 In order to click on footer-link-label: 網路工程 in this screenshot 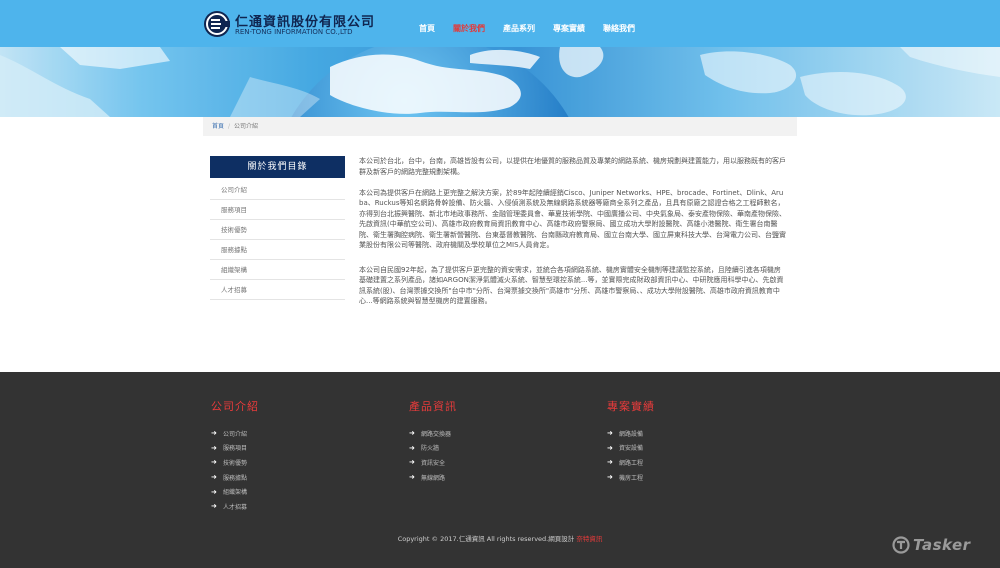, I will do `click(631, 463)`.